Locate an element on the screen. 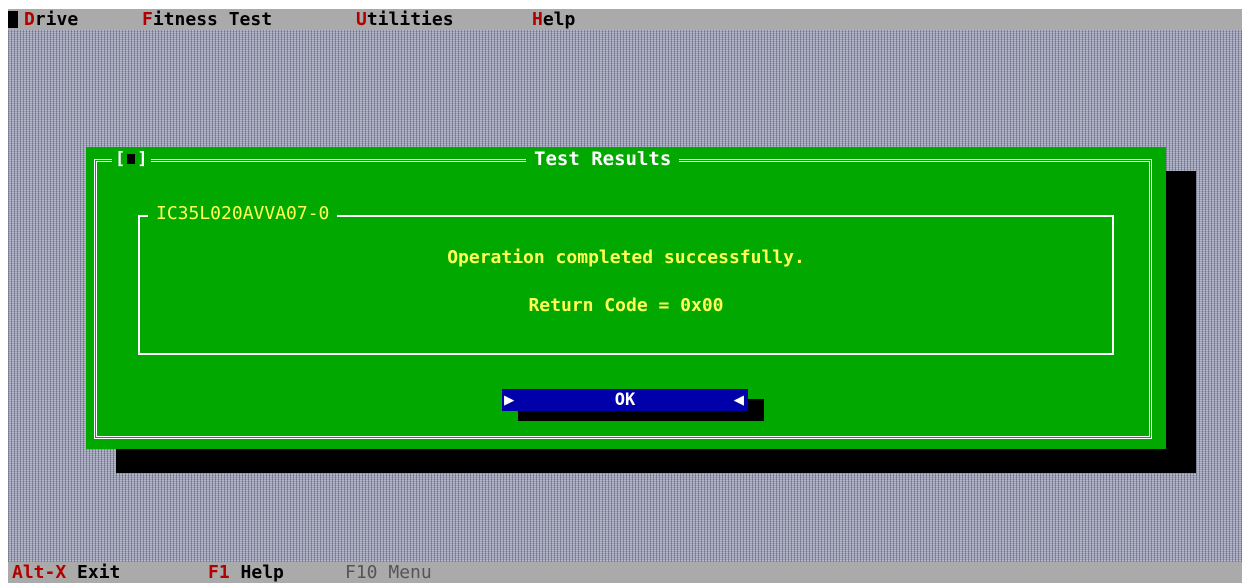  close-icon is located at coordinates (131, 159).